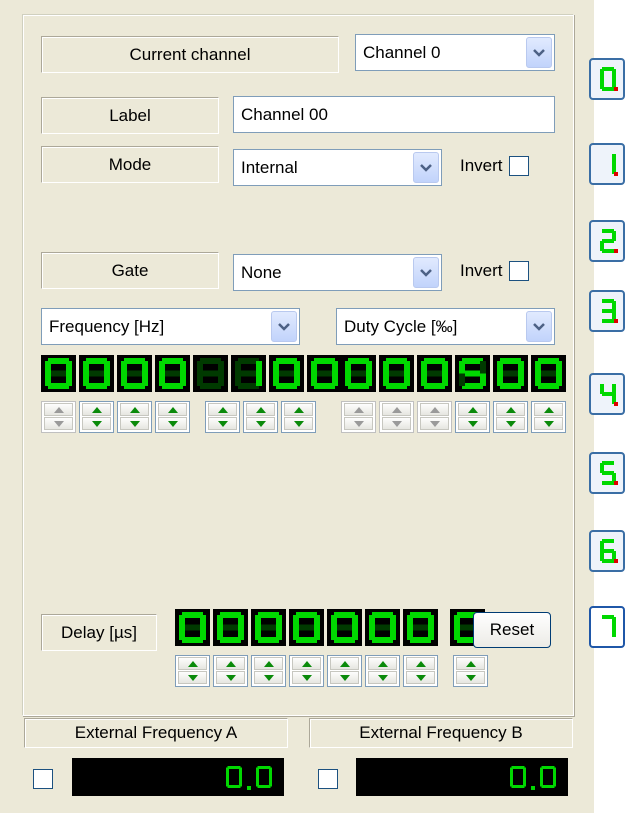 This screenshot has height=813, width=633. What do you see at coordinates (130, 270) in the screenshot?
I see `gate-label: Gate` at bounding box center [130, 270].